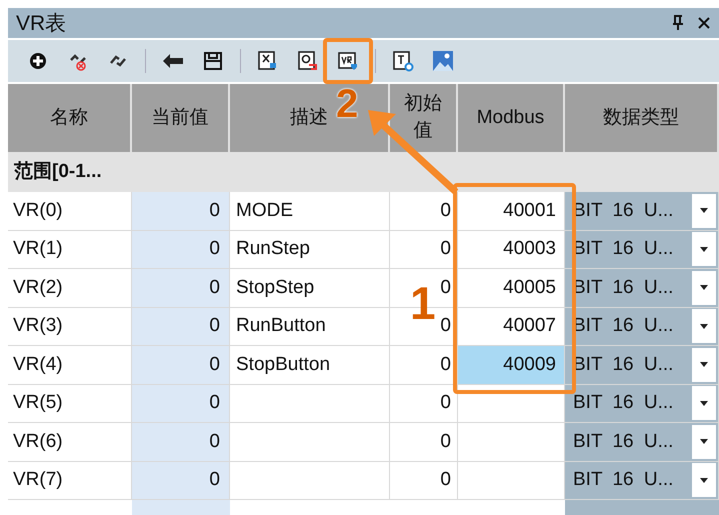  I want to click on window-title: VR表, so click(41, 23).